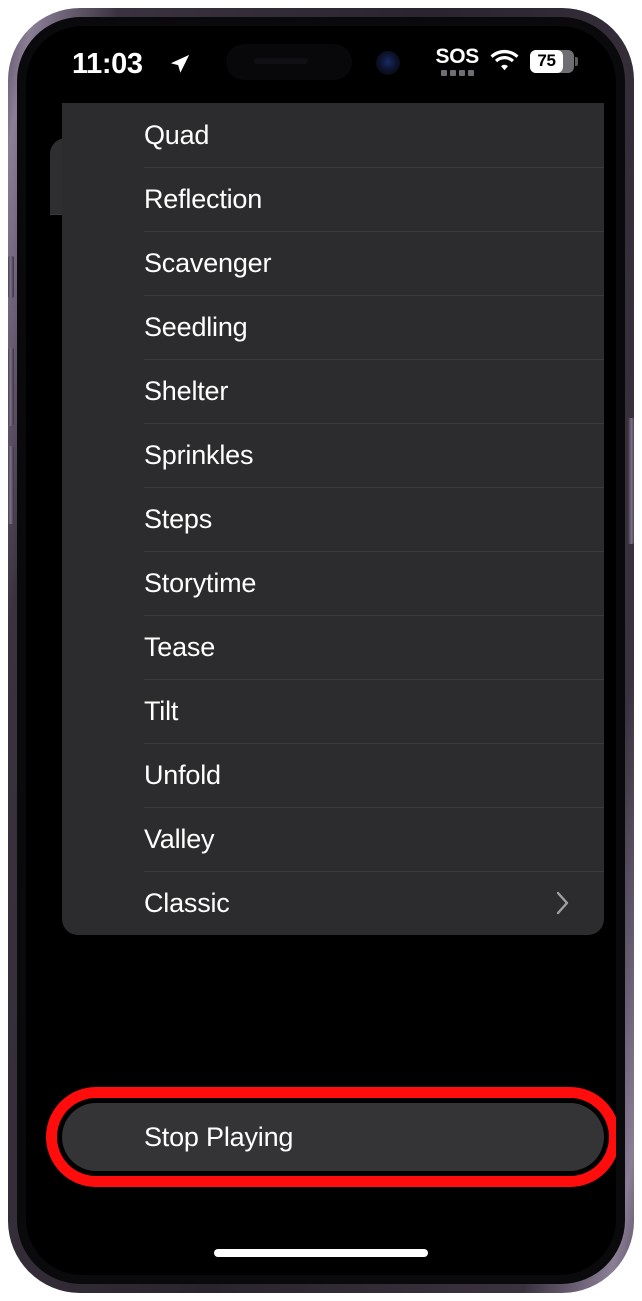 The height and width of the screenshot is (1301, 642). I want to click on tone-list-item: Classic, so click(333, 903).